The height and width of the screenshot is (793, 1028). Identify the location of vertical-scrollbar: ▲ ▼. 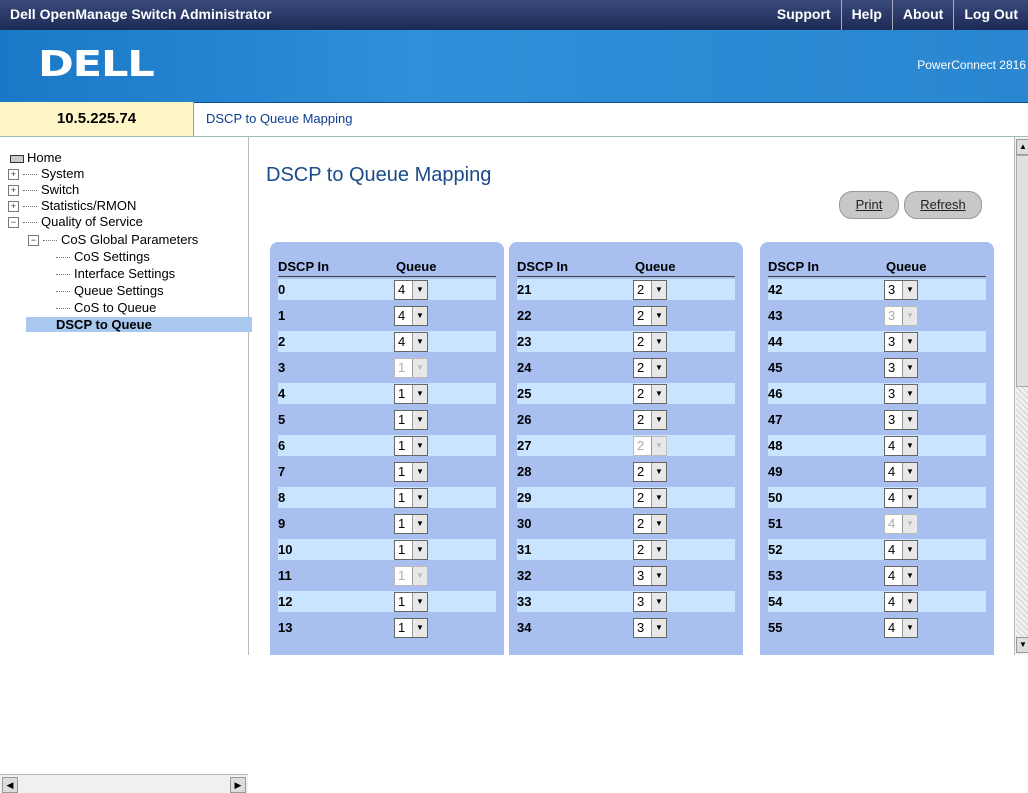
(1021, 396).